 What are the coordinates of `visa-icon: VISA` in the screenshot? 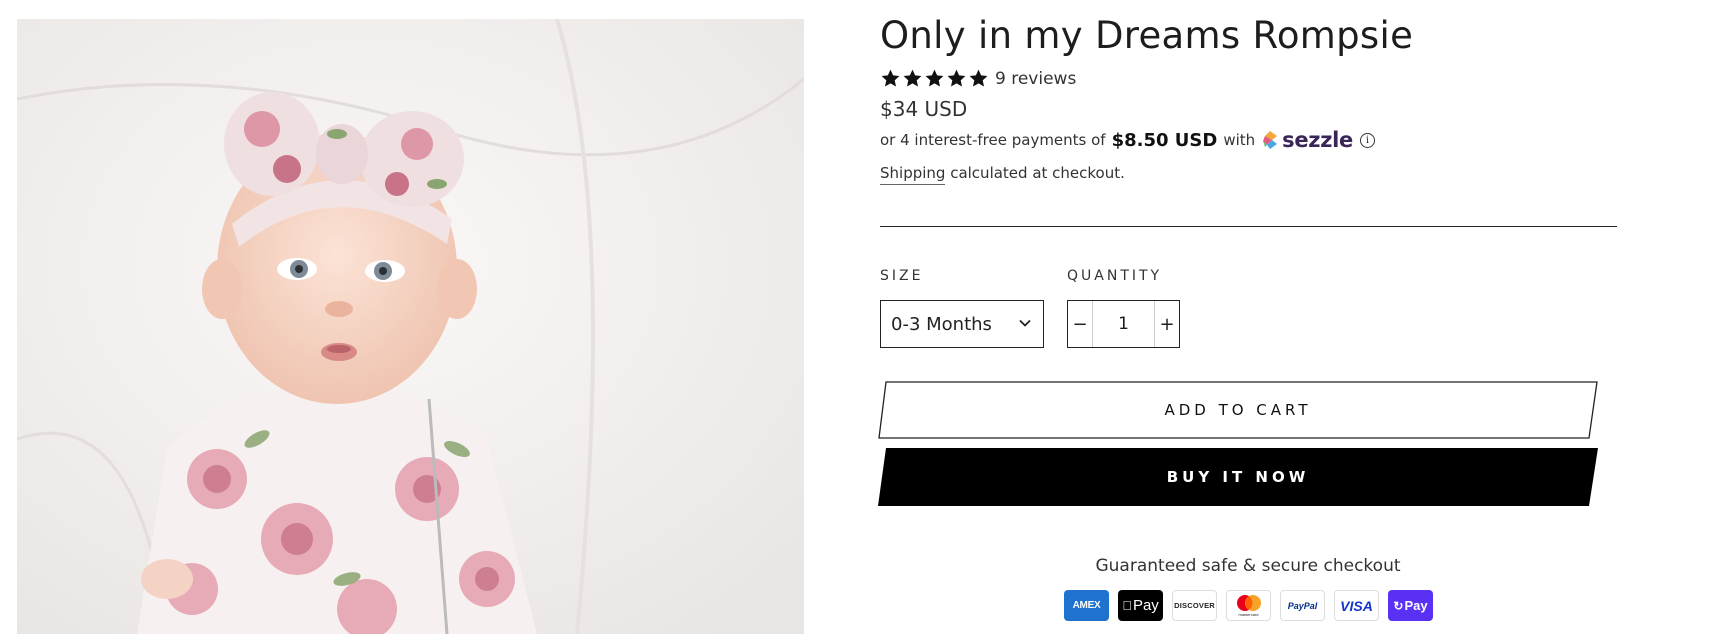 It's located at (1356, 605).